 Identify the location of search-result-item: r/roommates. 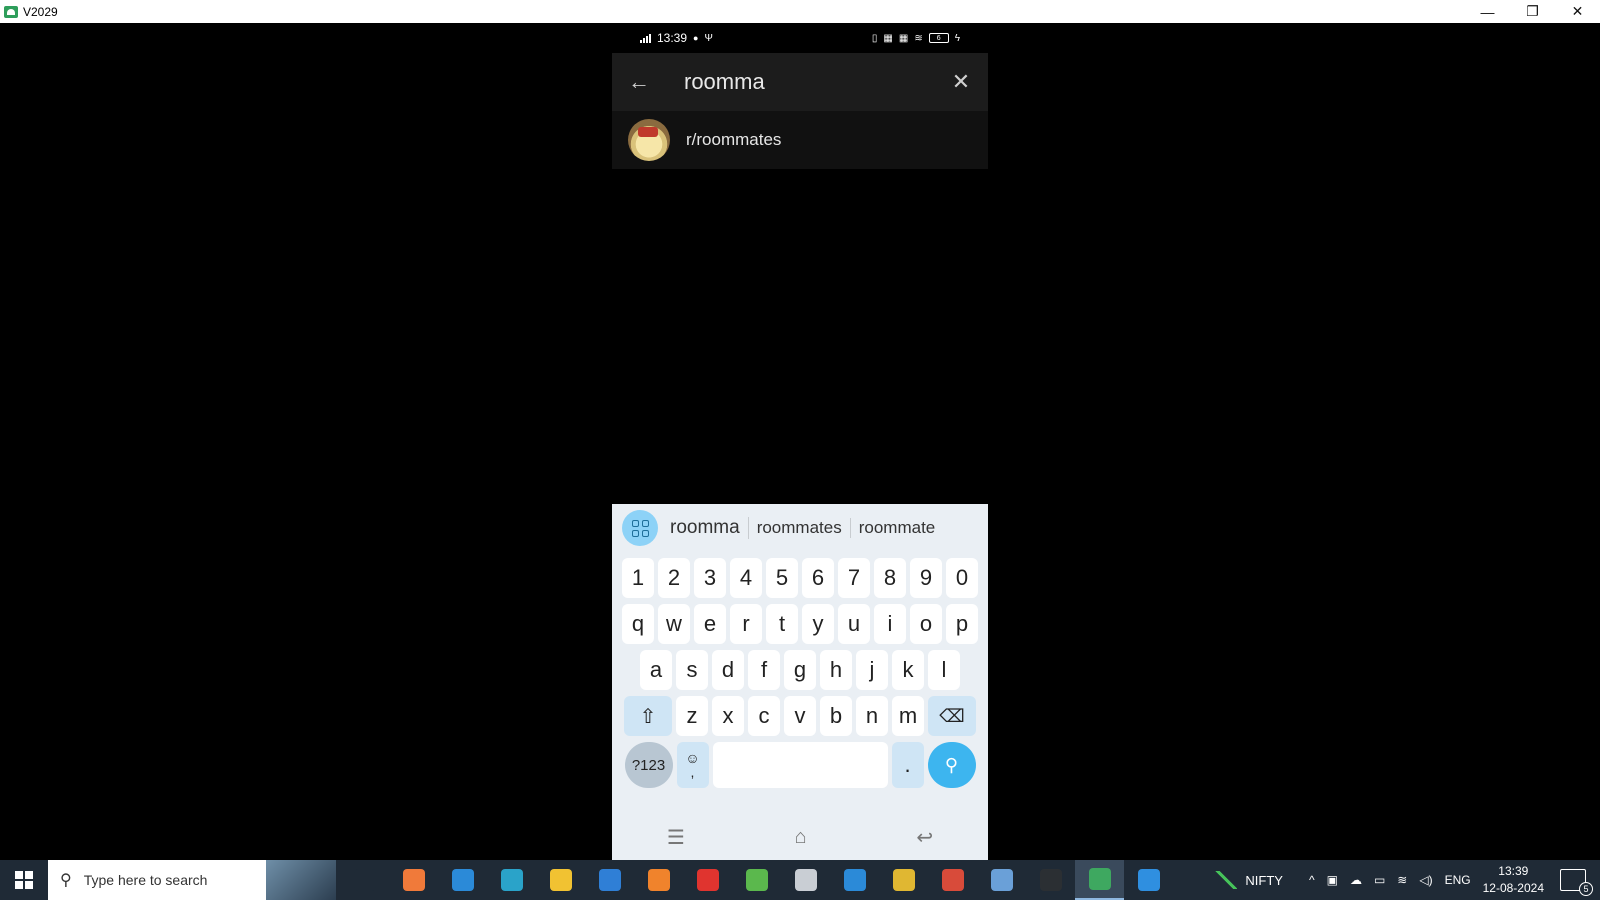
(800, 140).